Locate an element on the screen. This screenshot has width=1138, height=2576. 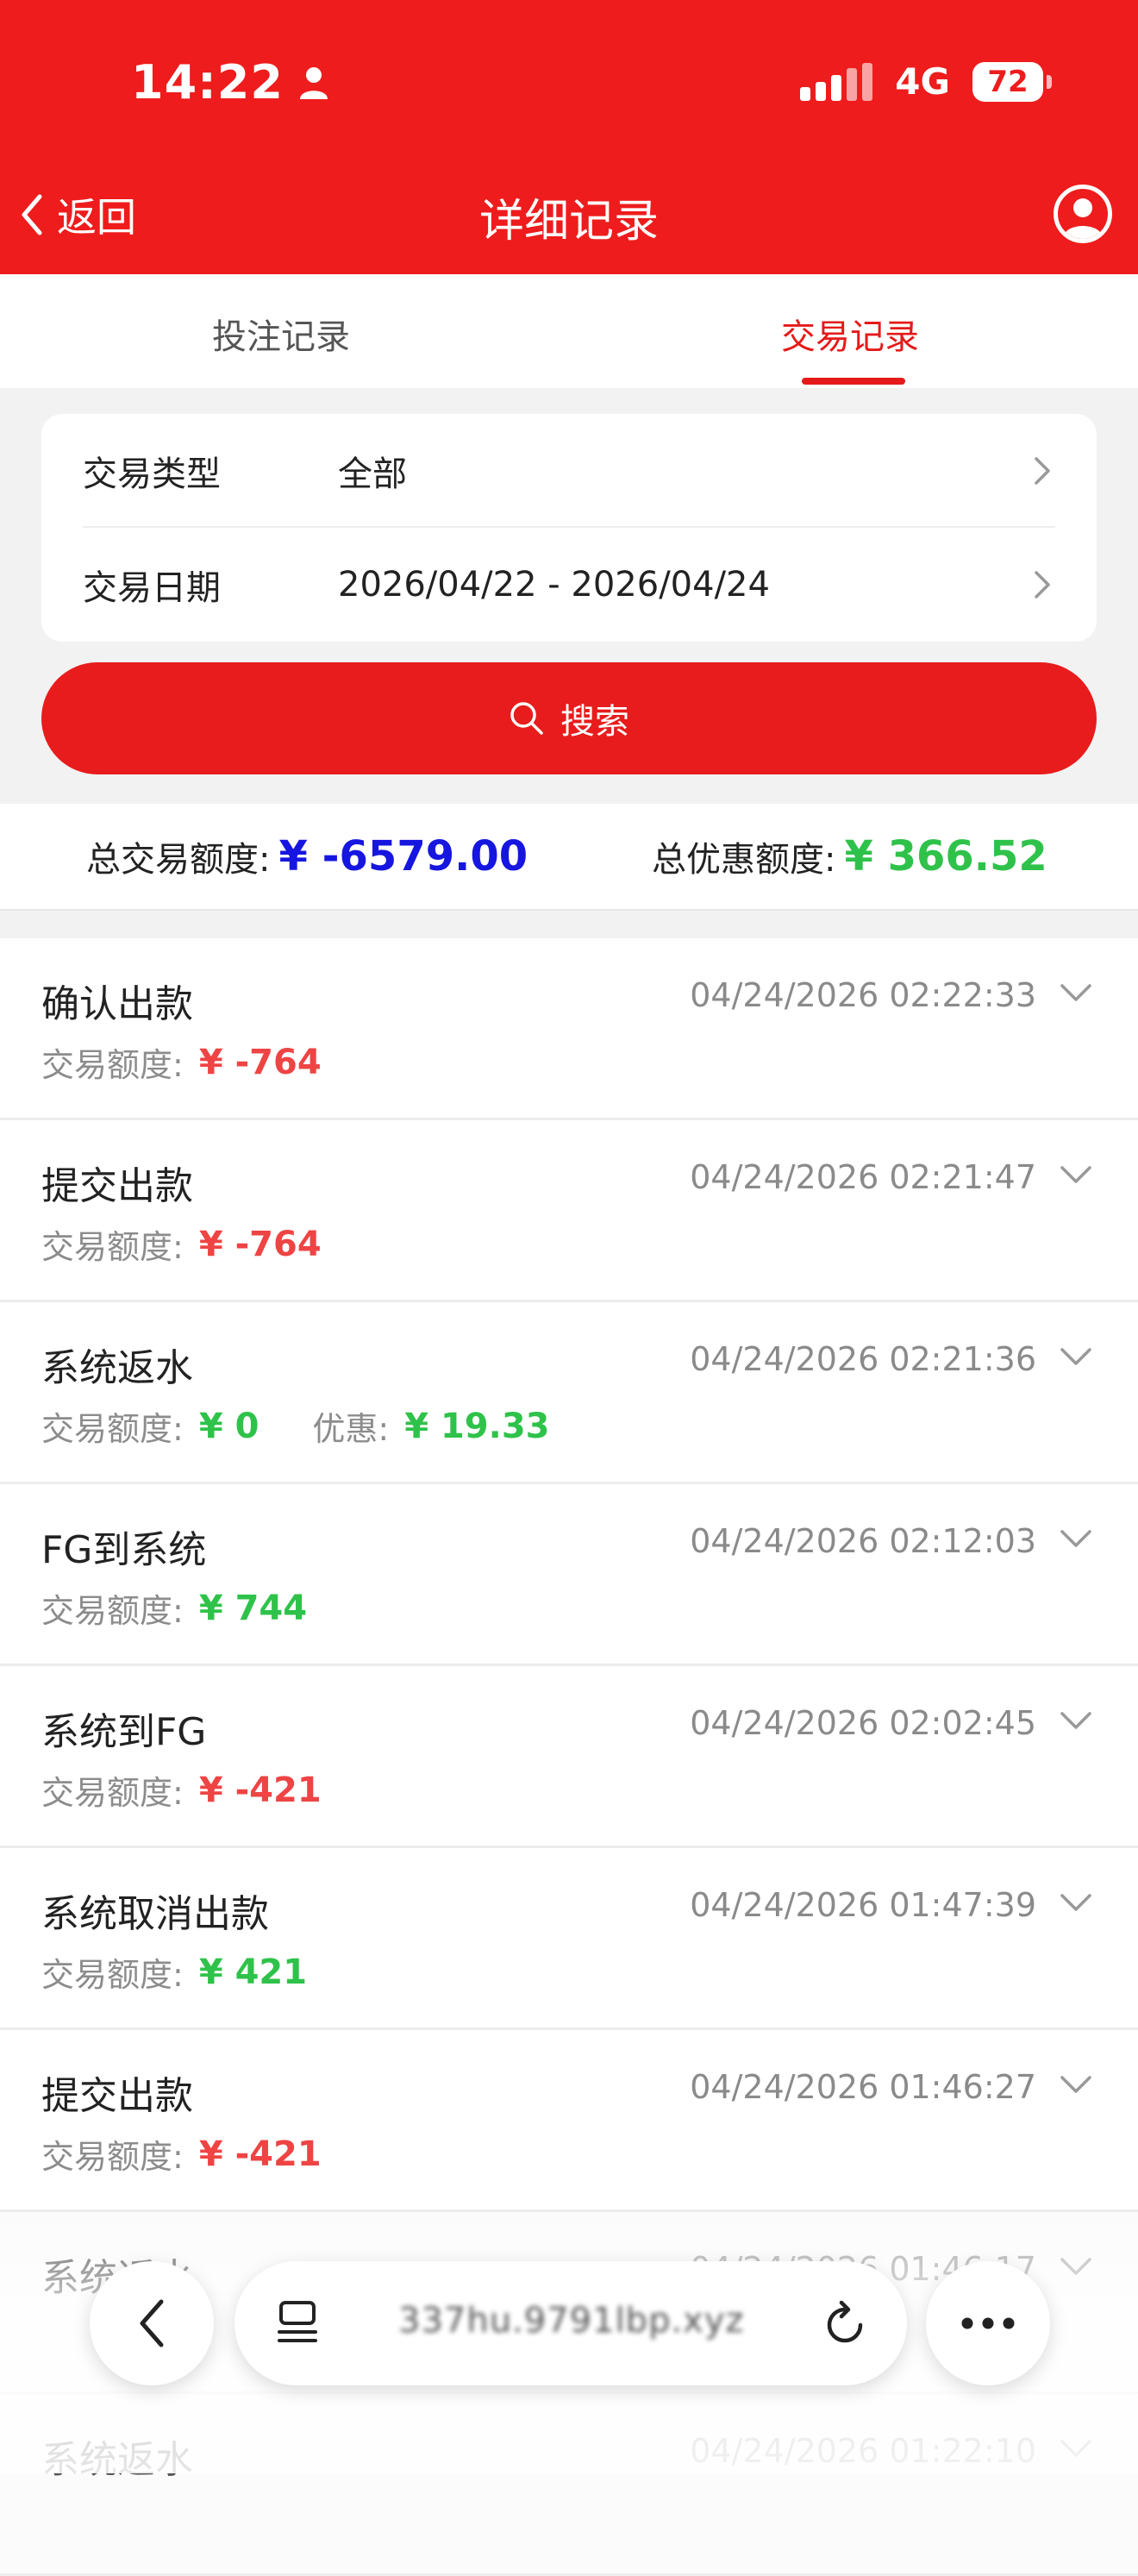
summary-bar: 总交易额度: ¥ -6579.00 总优惠额度: ¥ 366.52 is located at coordinates (569, 857).